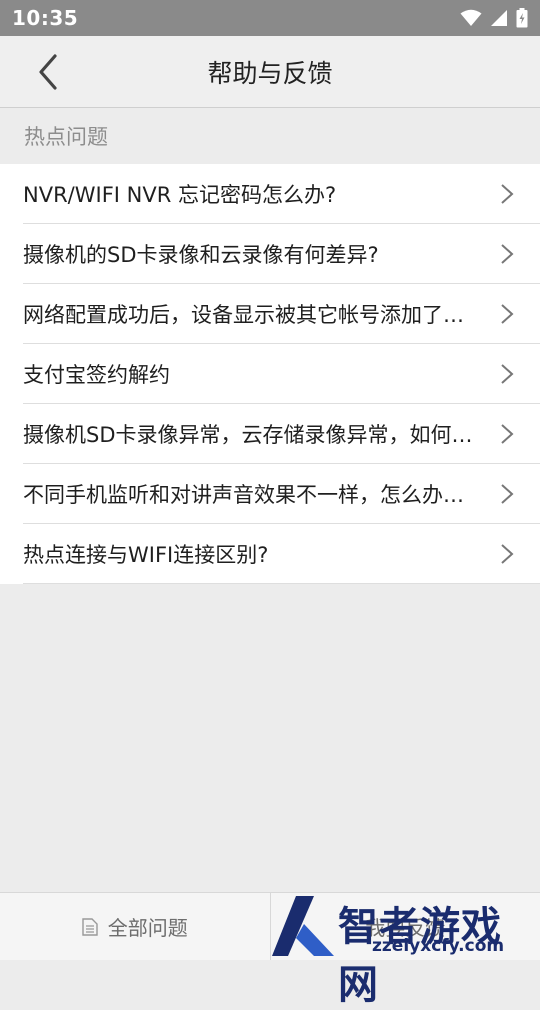 This screenshot has width=540, height=1010. I want to click on bottom-bar: 全部问题 我要反馈, so click(270, 926).